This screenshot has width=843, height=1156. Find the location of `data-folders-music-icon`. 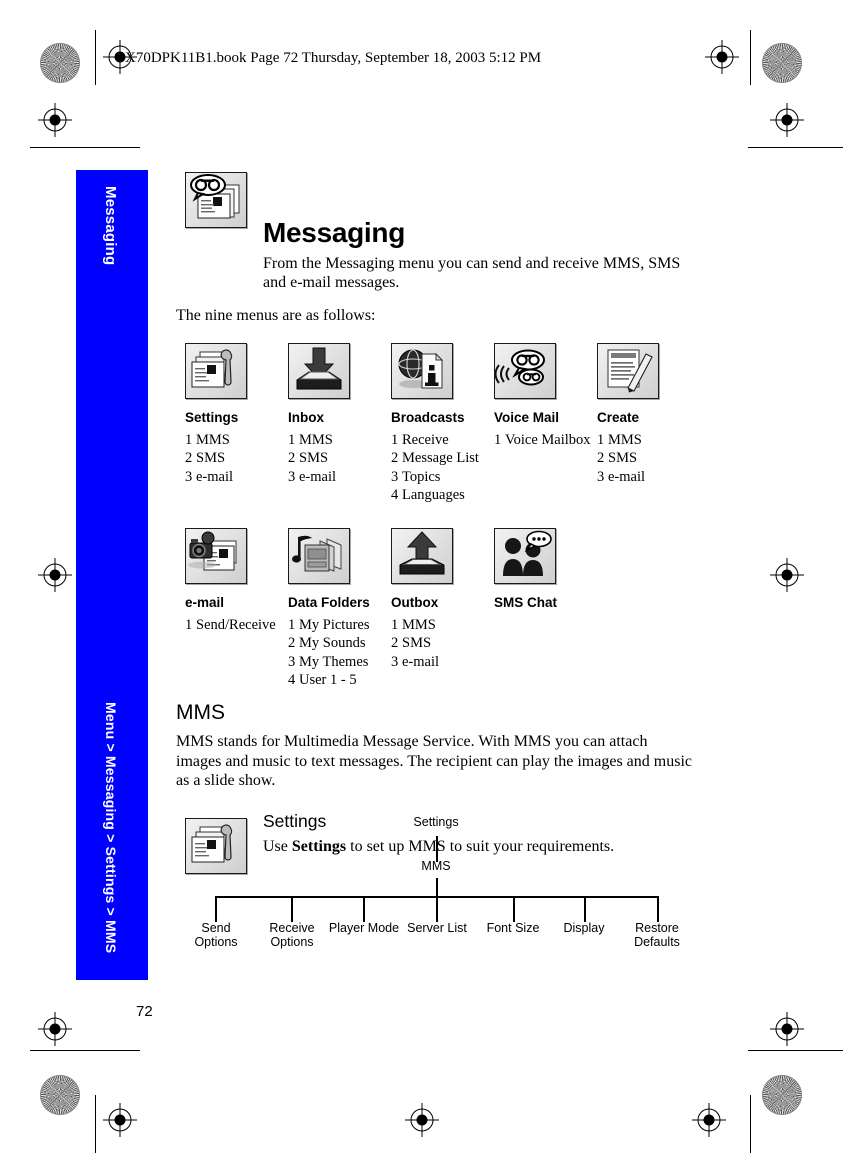

data-folders-music-icon is located at coordinates (319, 556).